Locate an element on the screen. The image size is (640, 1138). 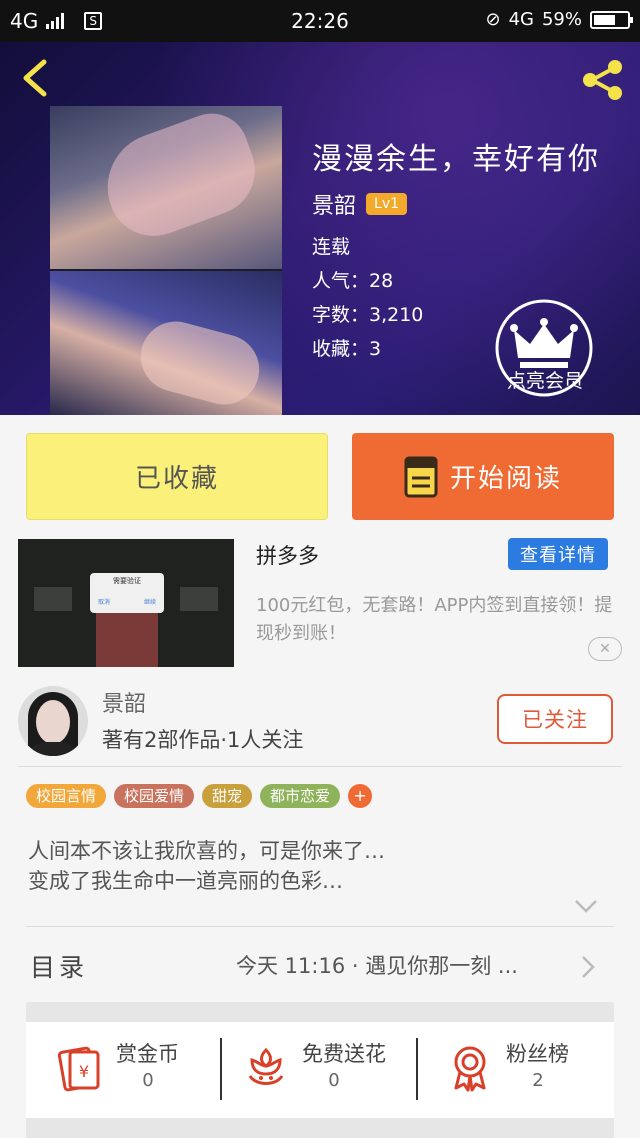
bottom-actions: ¥ 赏金币 0 免费送花 0 粉丝榜 2 is located at coordinates (320, 1070).